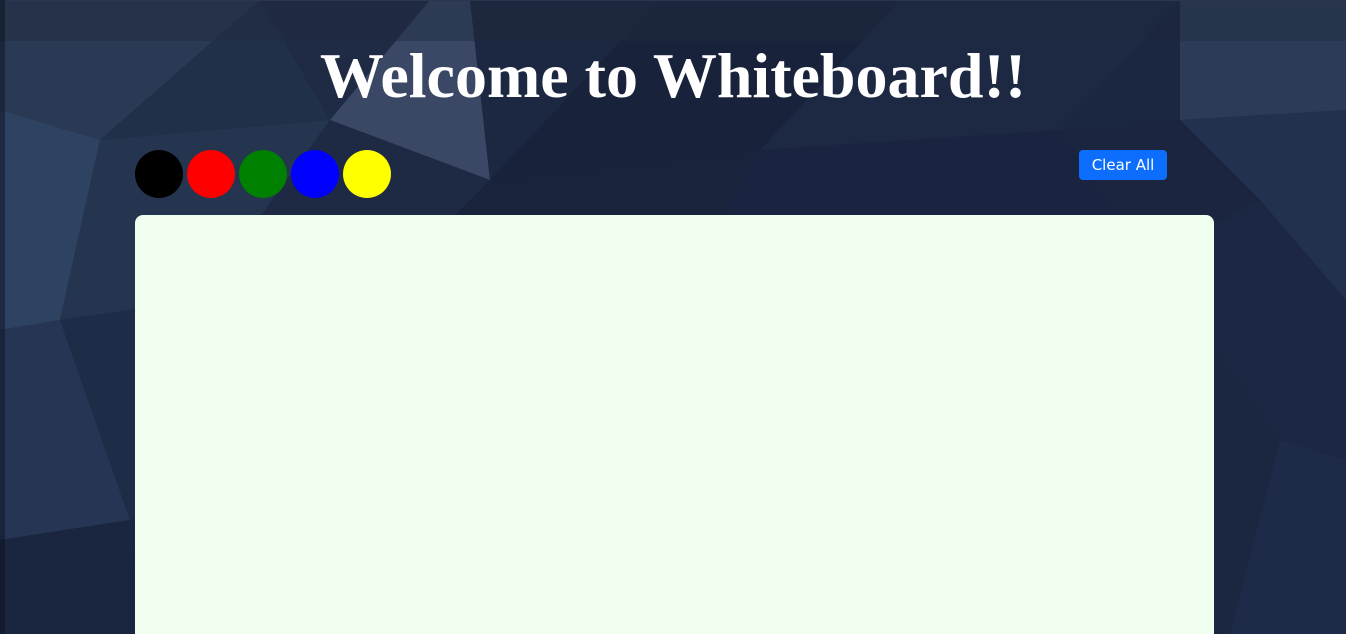  I want to click on color-swatch-red, so click(211, 174).